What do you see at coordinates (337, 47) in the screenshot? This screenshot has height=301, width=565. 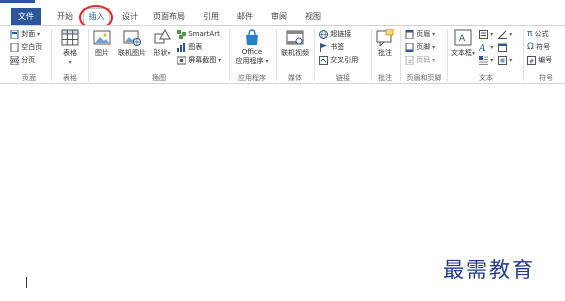 I see `bookmark-label: 书签` at bounding box center [337, 47].